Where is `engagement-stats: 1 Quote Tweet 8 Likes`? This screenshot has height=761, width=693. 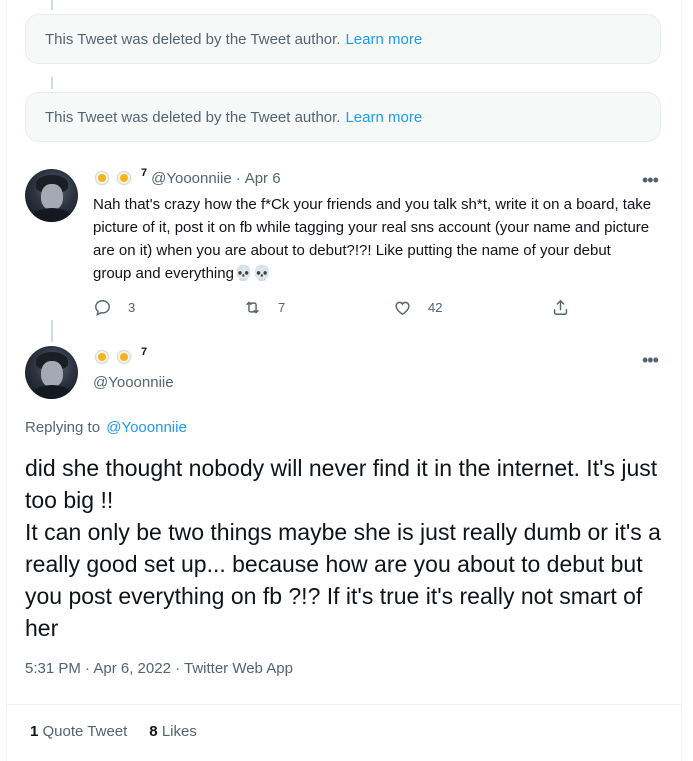
engagement-stats: 1 Quote Tweet 8 Likes is located at coordinates (113, 731).